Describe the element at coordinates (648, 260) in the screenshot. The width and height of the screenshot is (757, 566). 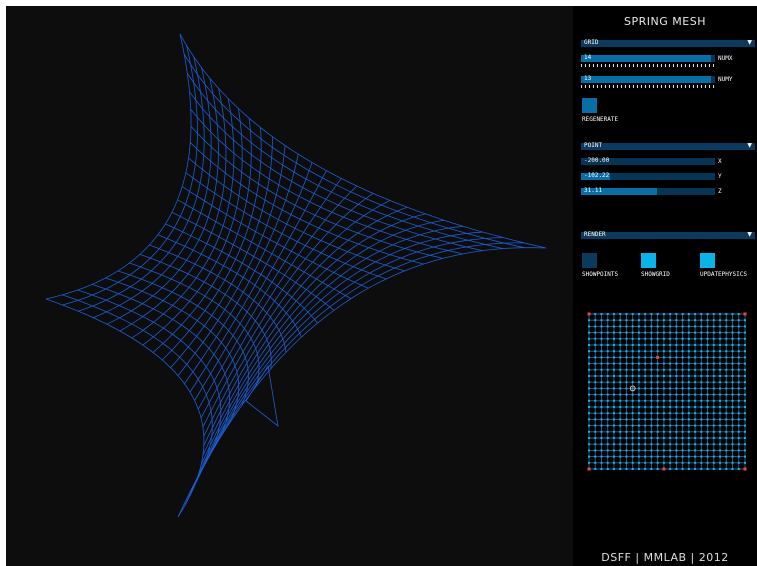
I see `showgrid-toggle` at that location.